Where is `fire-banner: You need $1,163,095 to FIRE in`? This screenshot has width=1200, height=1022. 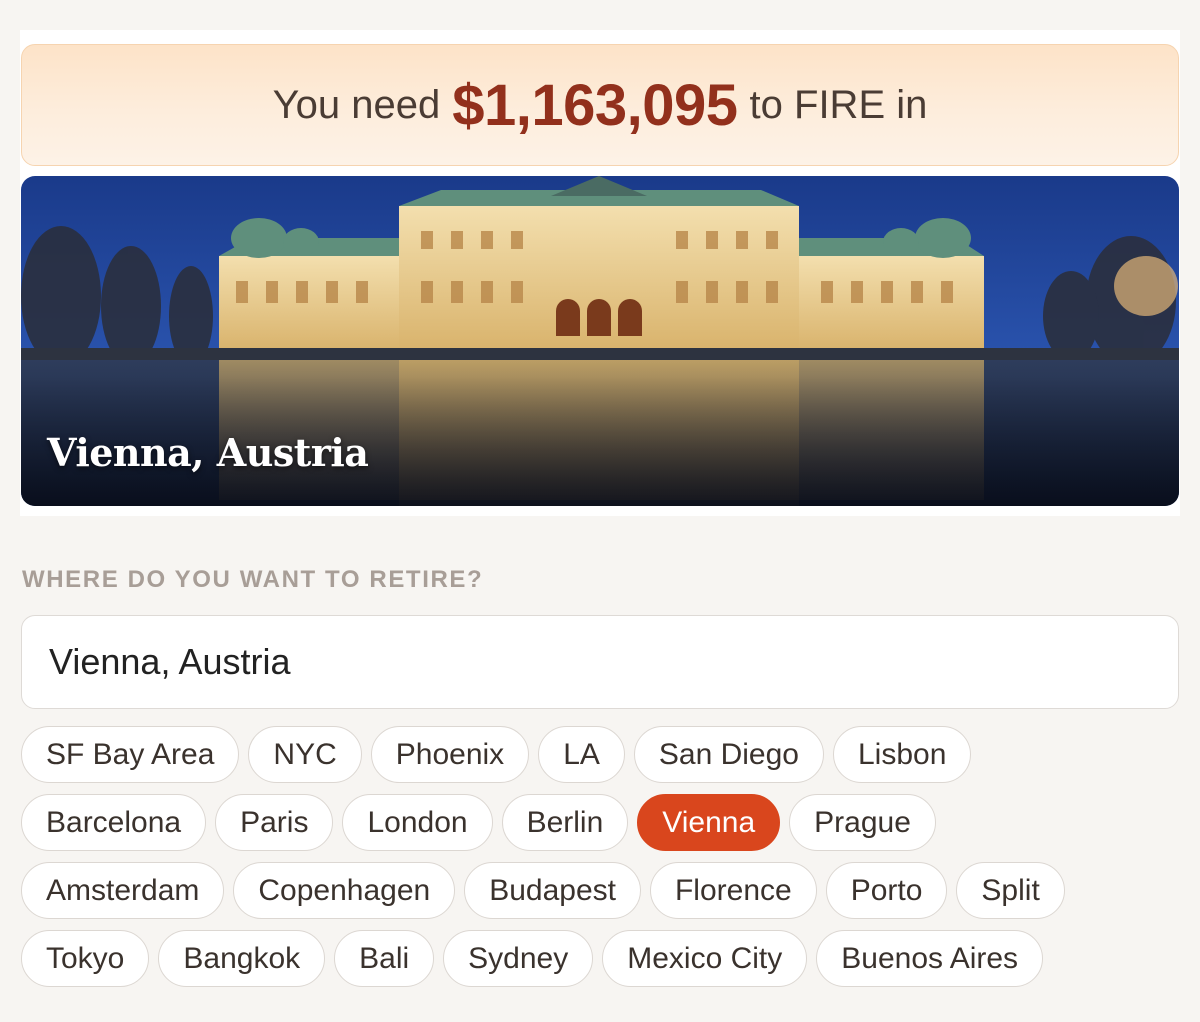 fire-banner: You need $1,163,095 to FIRE in is located at coordinates (600, 105).